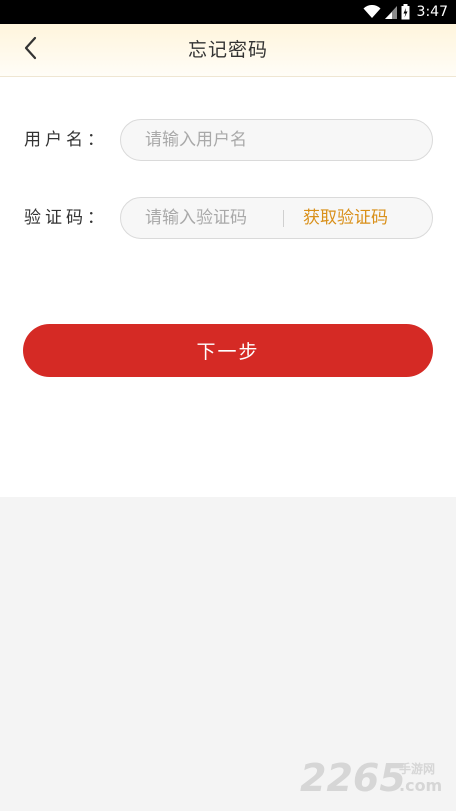 Image resolution: width=456 pixels, height=811 pixels. Describe the element at coordinates (345, 218) in the screenshot. I see `get-code-button: 获取验证码` at that location.